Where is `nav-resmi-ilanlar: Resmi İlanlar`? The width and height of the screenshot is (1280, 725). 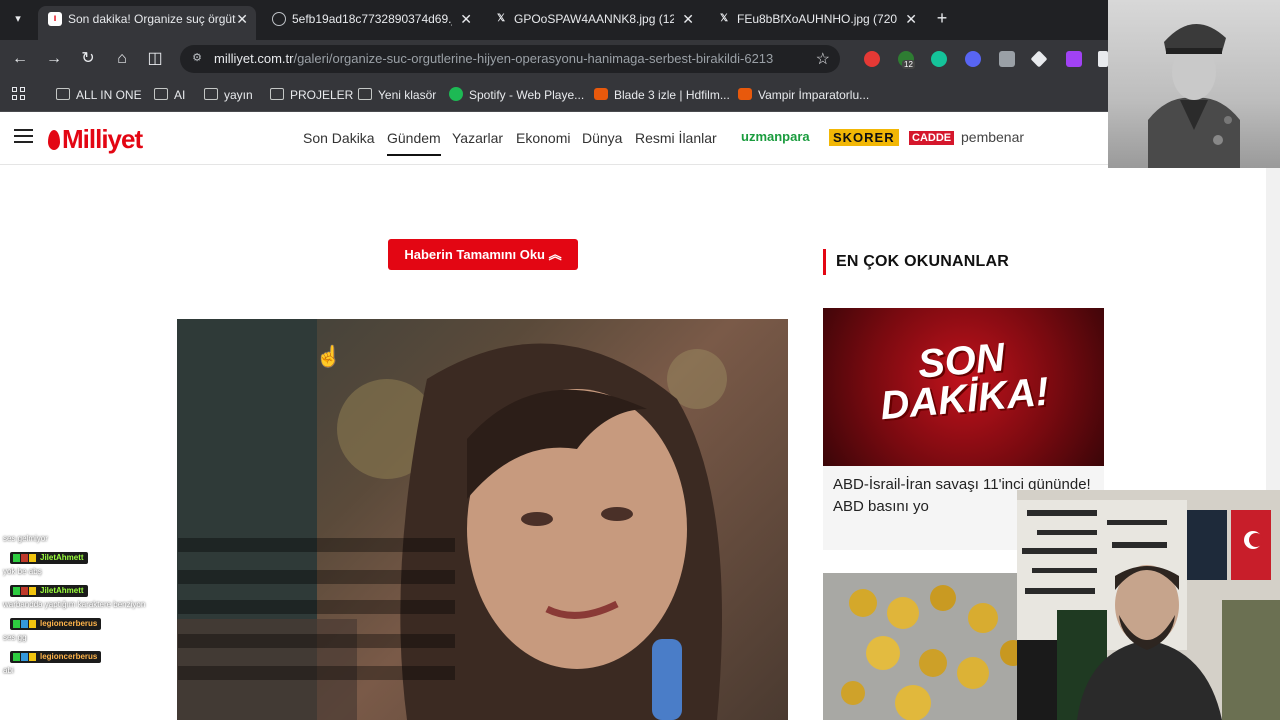
nav-resmi-ilanlar: Resmi İlanlar is located at coordinates (676, 138).